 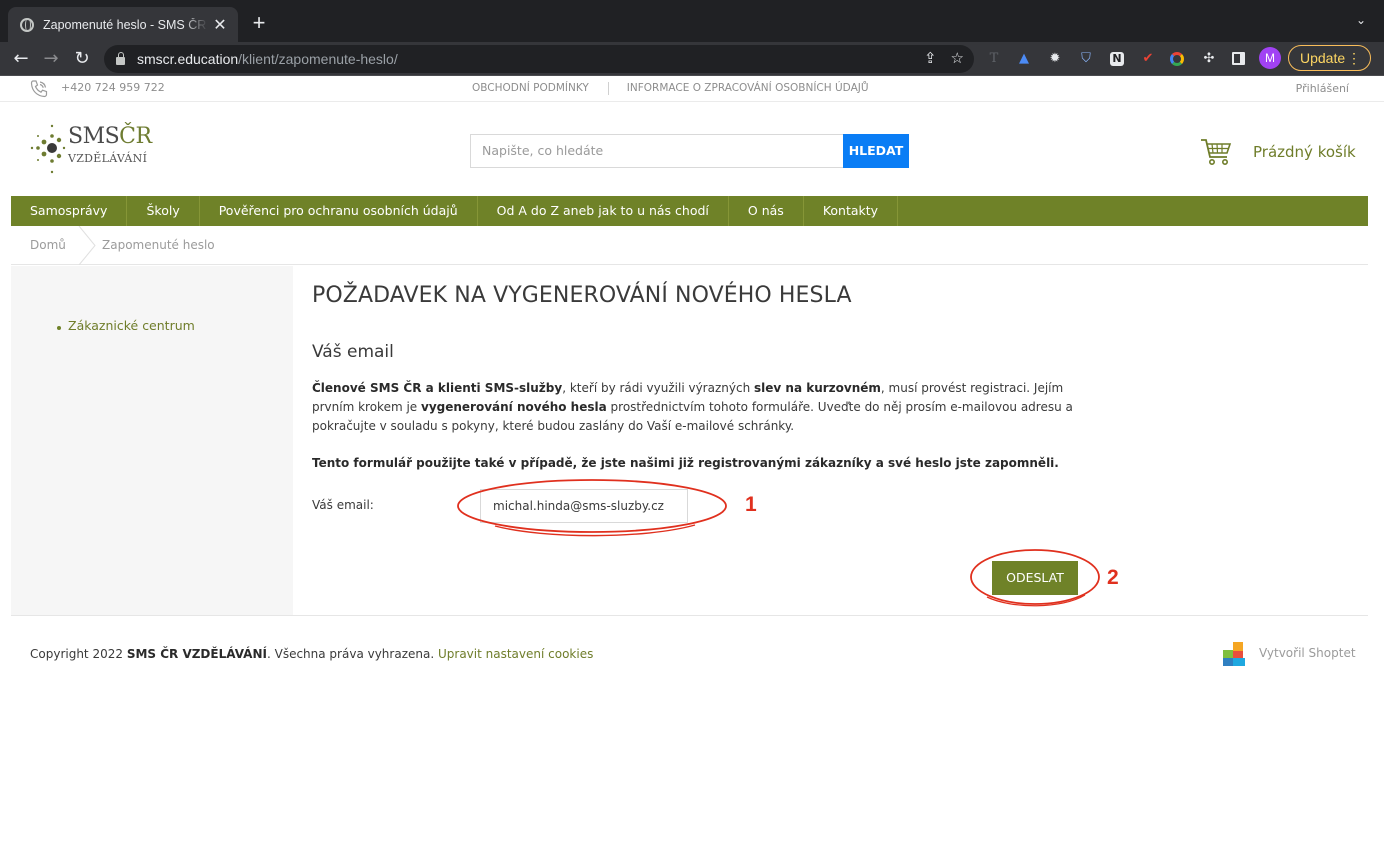 I want to click on bullet-icon, so click(x=59, y=328).